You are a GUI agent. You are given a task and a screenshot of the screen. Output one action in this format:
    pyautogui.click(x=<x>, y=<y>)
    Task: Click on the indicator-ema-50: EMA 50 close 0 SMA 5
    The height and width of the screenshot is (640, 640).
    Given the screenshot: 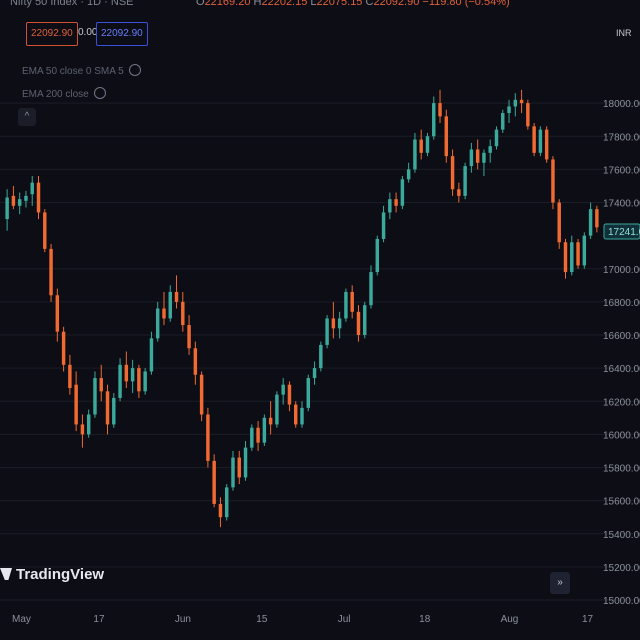 What is the action you would take?
    pyautogui.click(x=81, y=70)
    